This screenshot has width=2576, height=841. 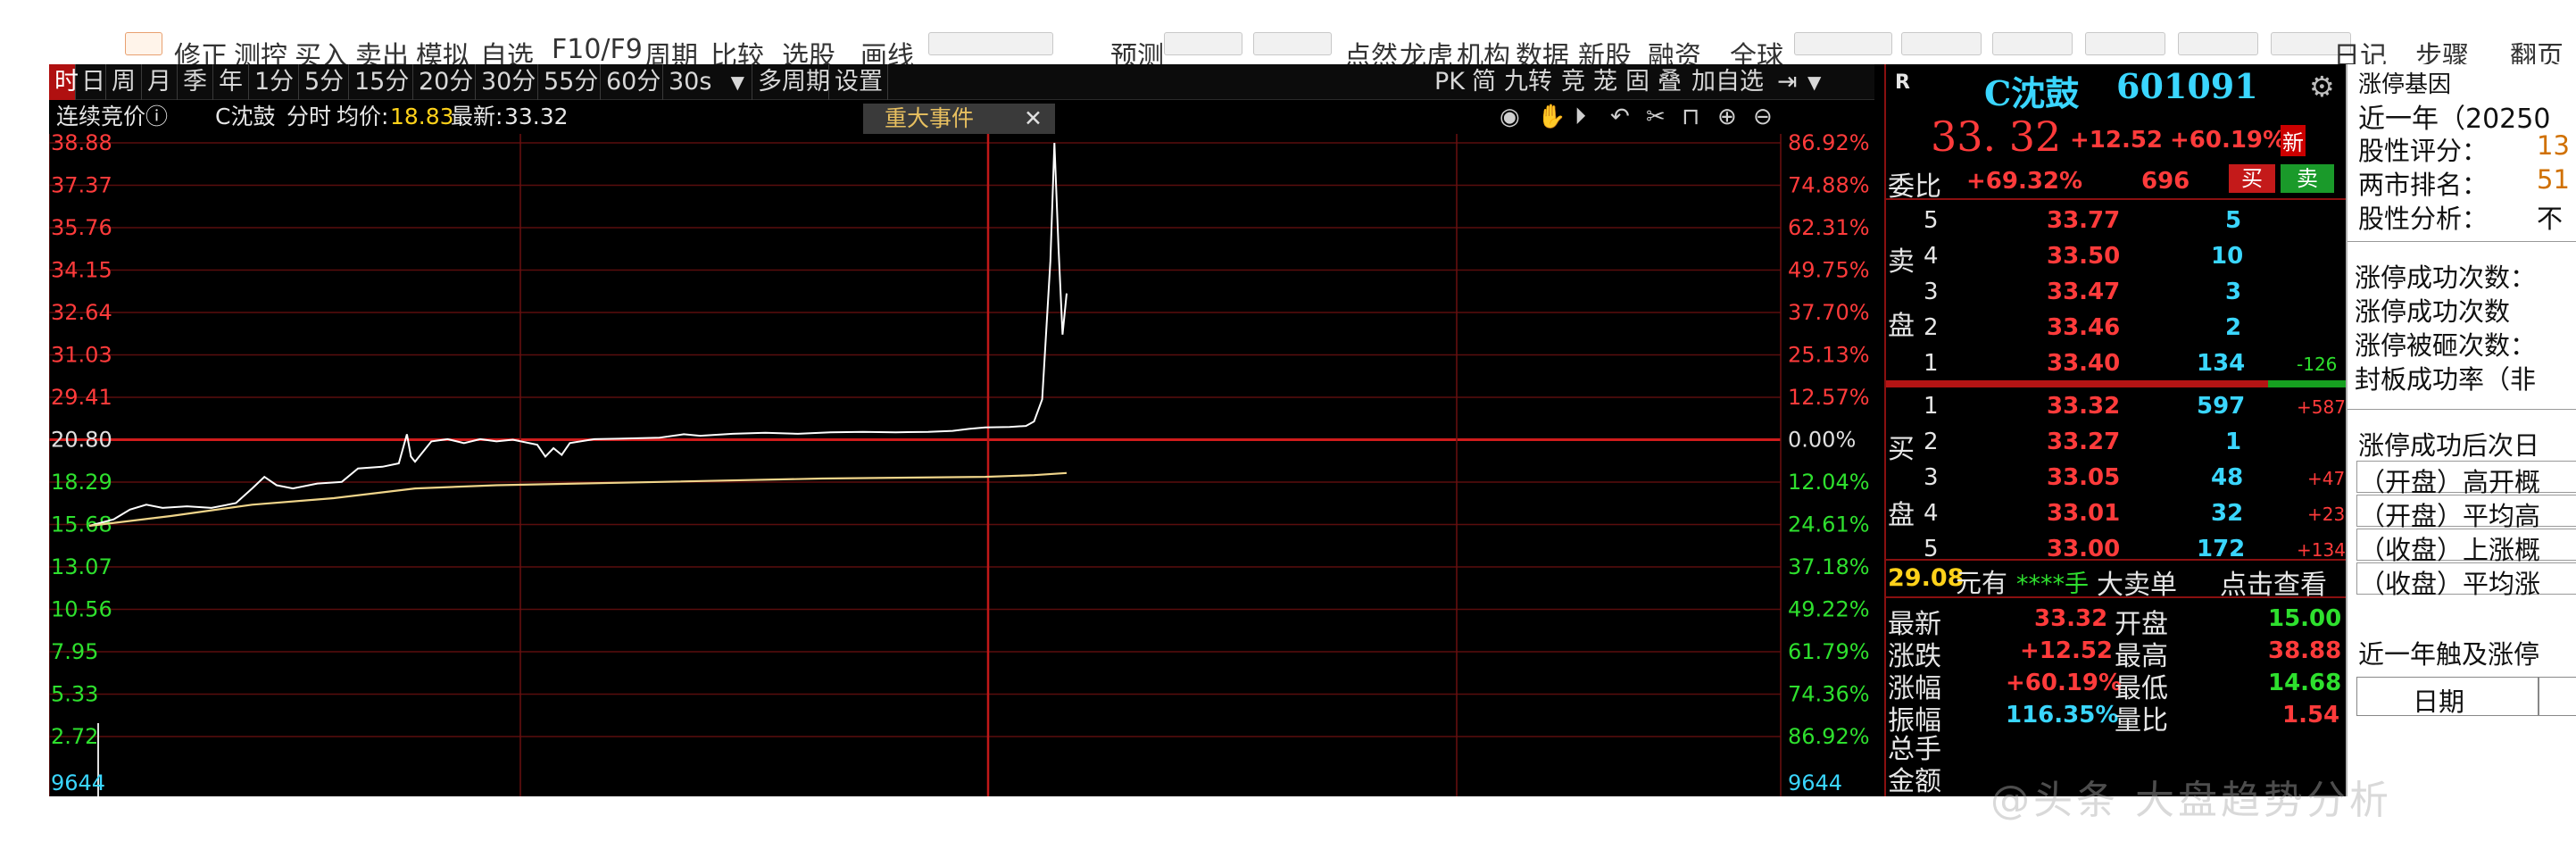 What do you see at coordinates (1033, 119) in the screenshot?
I see `close-icon: ✕` at bounding box center [1033, 119].